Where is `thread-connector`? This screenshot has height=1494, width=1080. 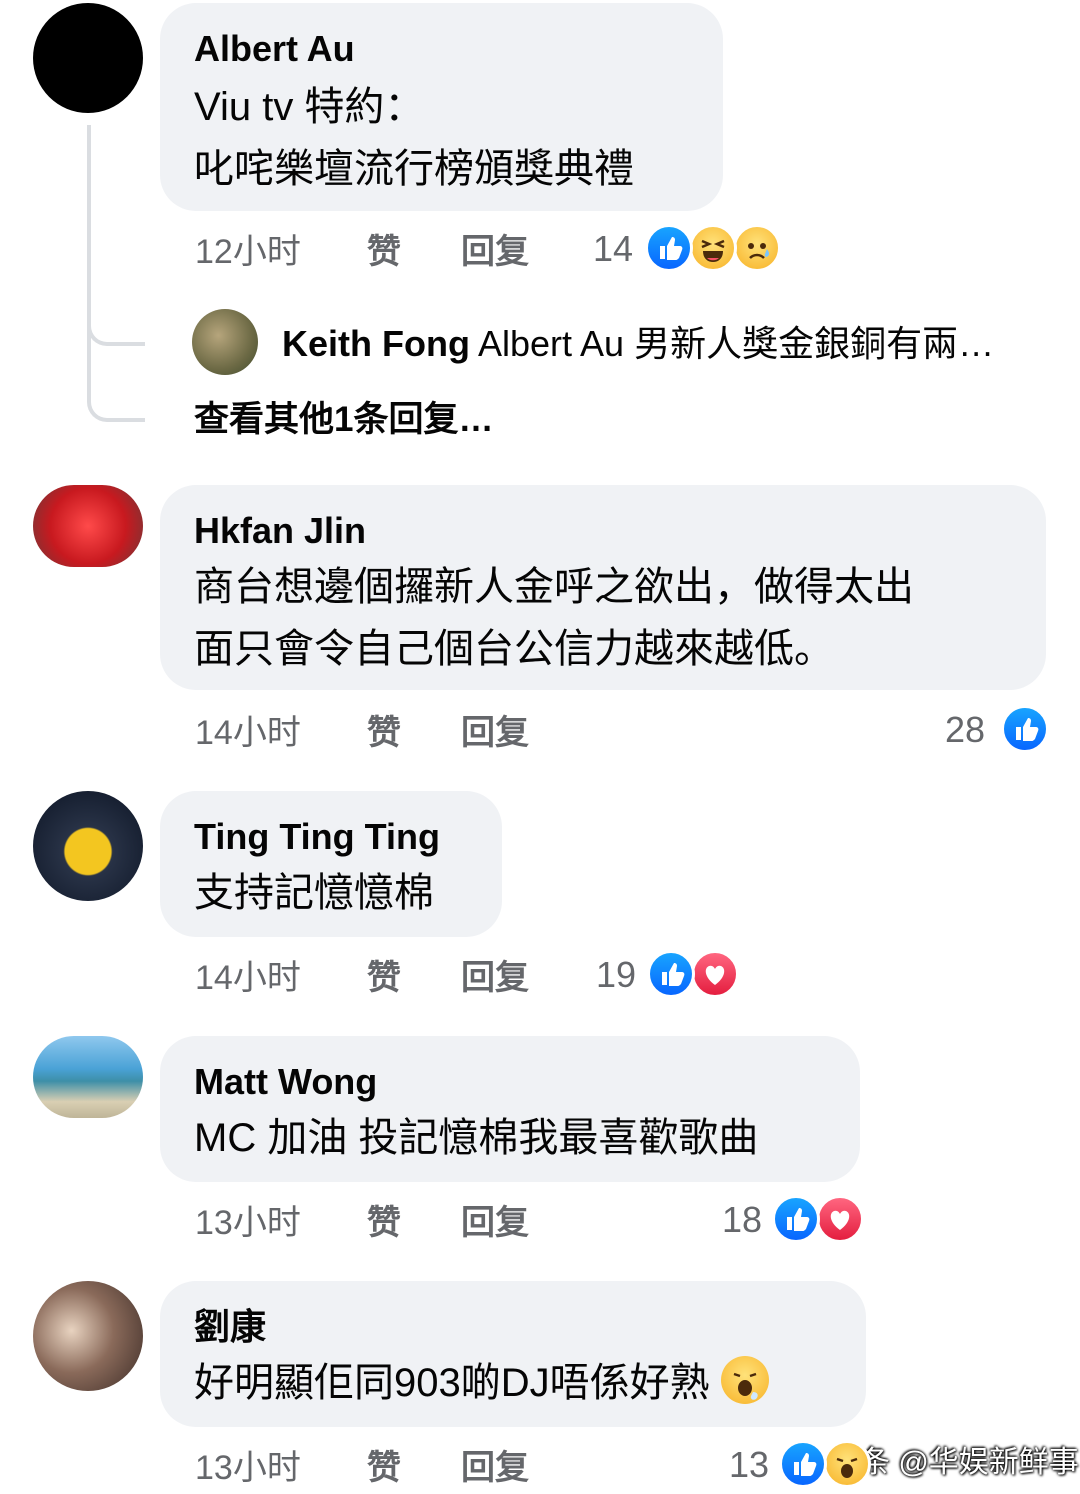
thread-connector is located at coordinates (116, 233).